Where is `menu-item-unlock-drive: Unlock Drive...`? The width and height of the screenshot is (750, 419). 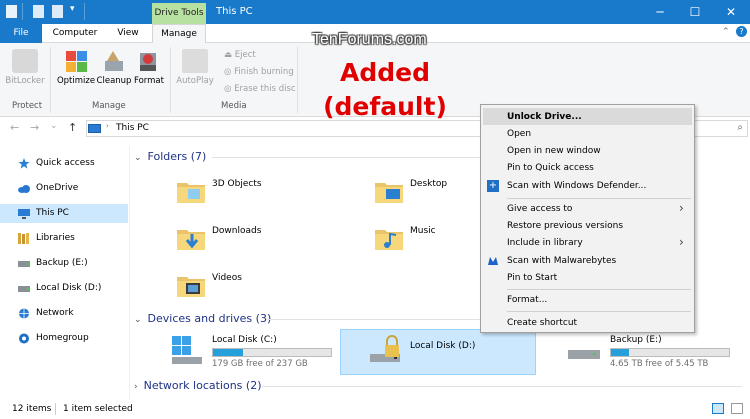 menu-item-unlock-drive: Unlock Drive... is located at coordinates (544, 117).